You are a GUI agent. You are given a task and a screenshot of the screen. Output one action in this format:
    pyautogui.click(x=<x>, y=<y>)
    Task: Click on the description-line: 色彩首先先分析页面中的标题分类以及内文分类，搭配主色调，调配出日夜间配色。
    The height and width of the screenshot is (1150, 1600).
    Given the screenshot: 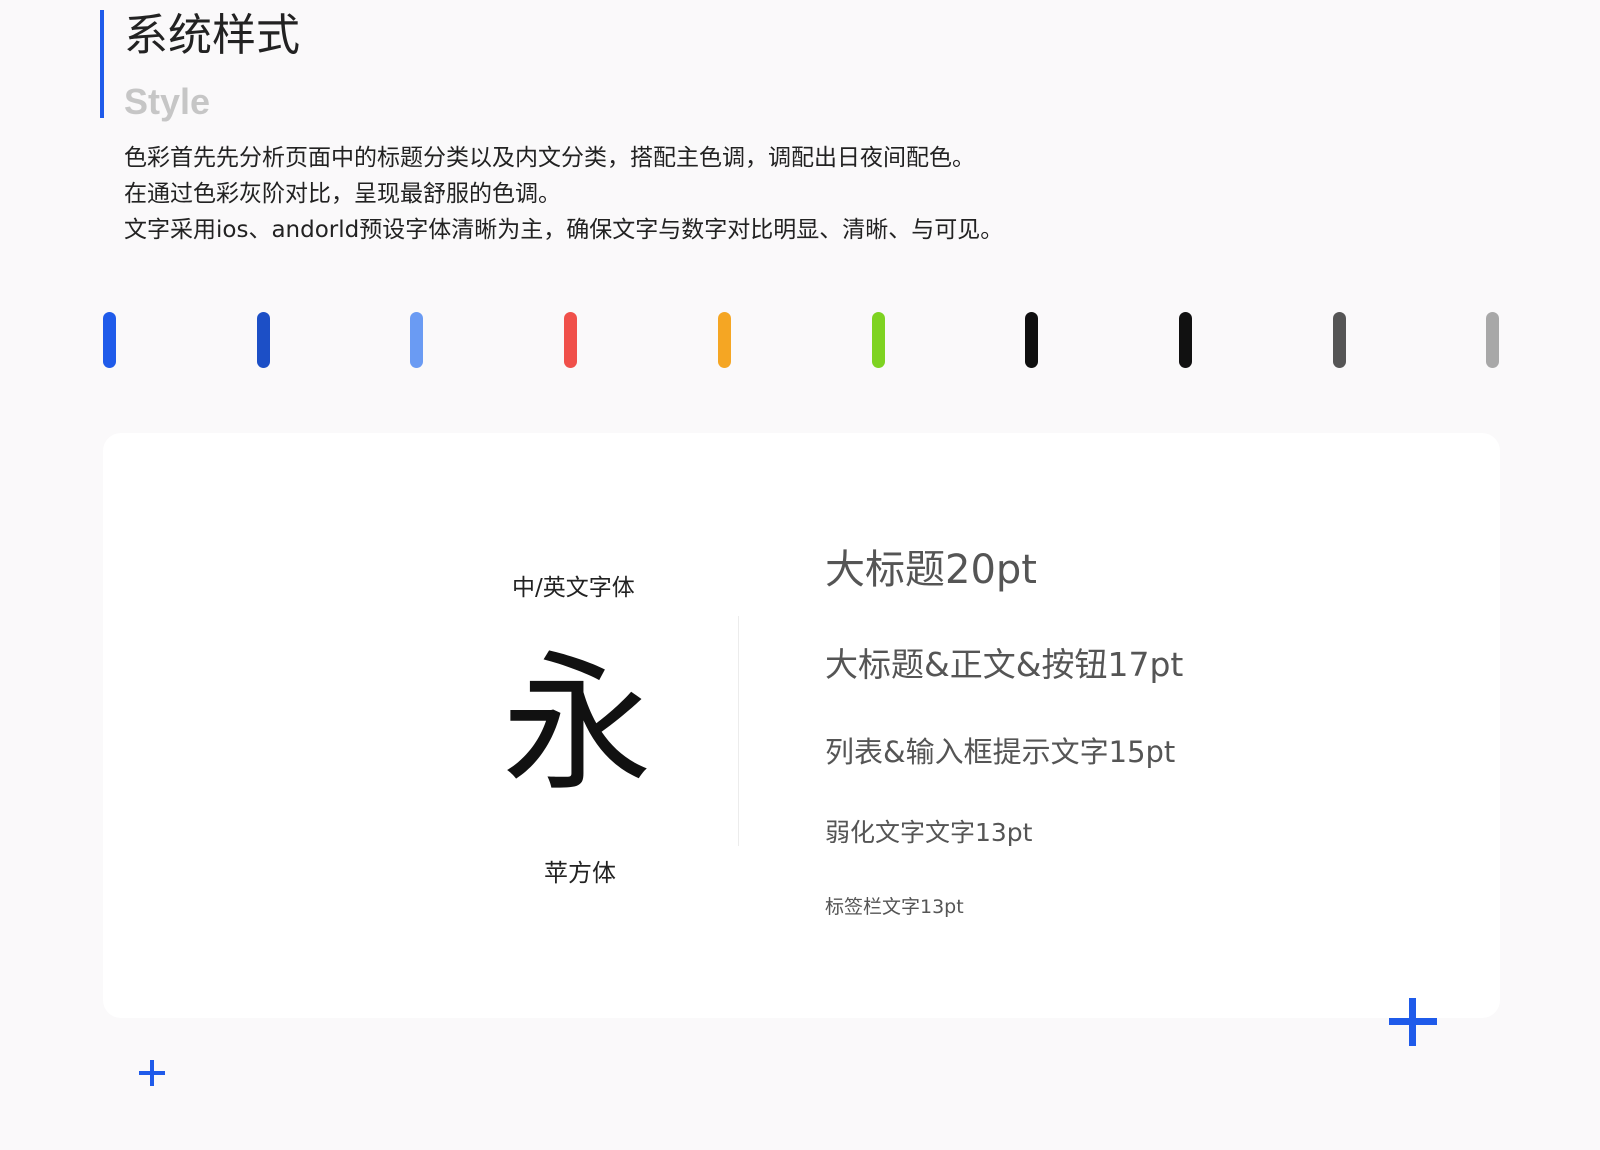 What is the action you would take?
    pyautogui.click(x=549, y=158)
    